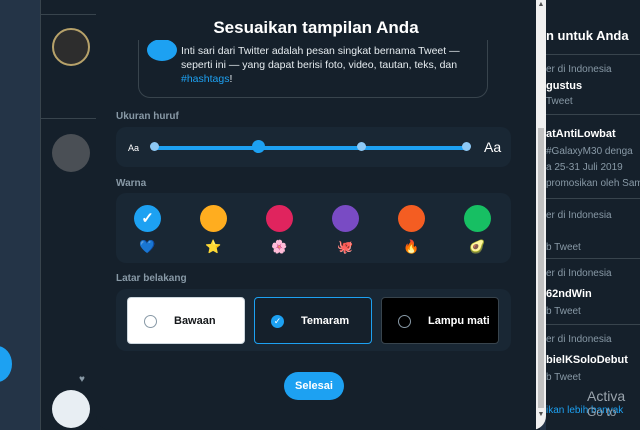 Image resolution: width=640 pixels, height=430 pixels. Describe the element at coordinates (584, 167) in the screenshot. I see `promo-line: a 25-31 Juli 2019` at that location.